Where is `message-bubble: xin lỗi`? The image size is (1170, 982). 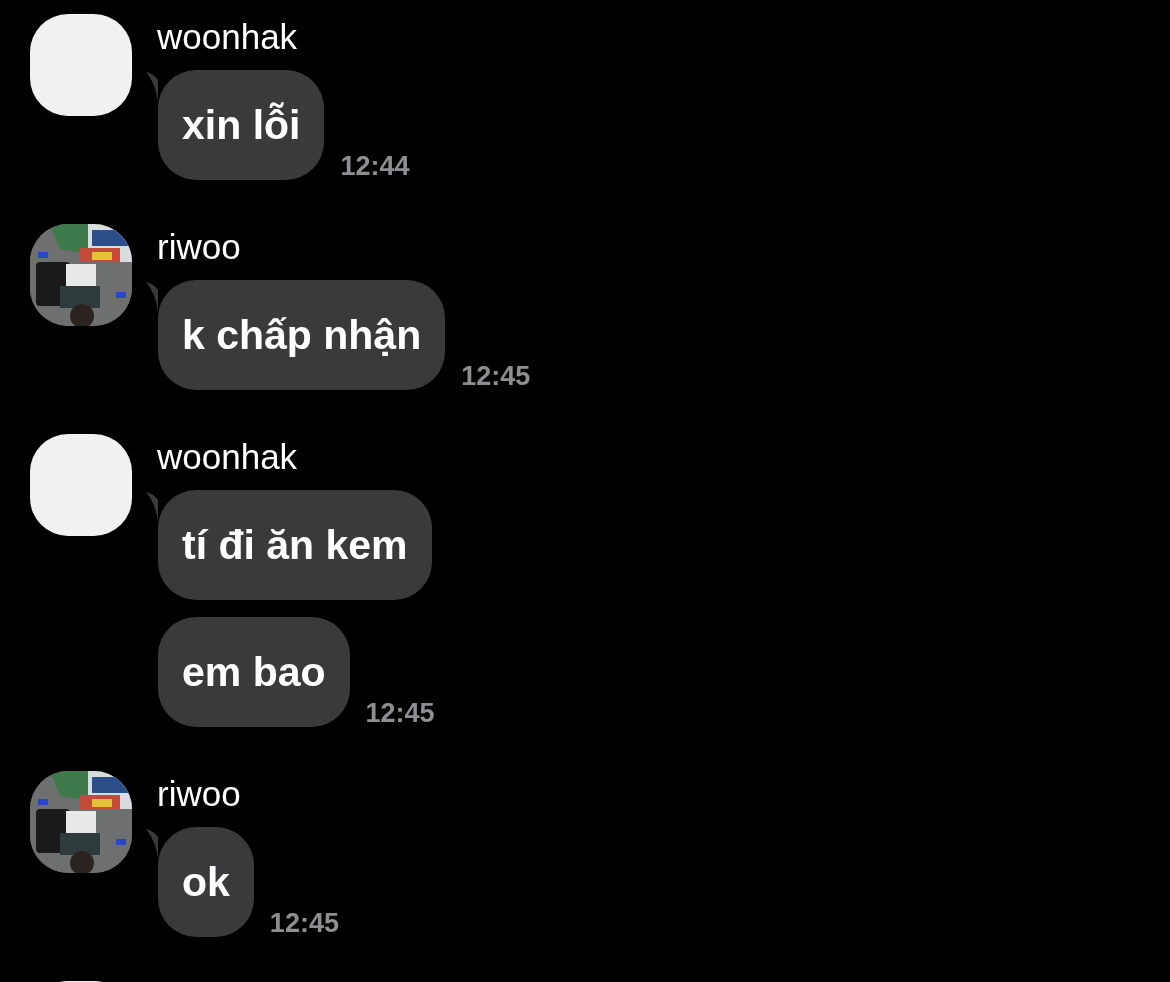
message-bubble: xin lỗi is located at coordinates (241, 125).